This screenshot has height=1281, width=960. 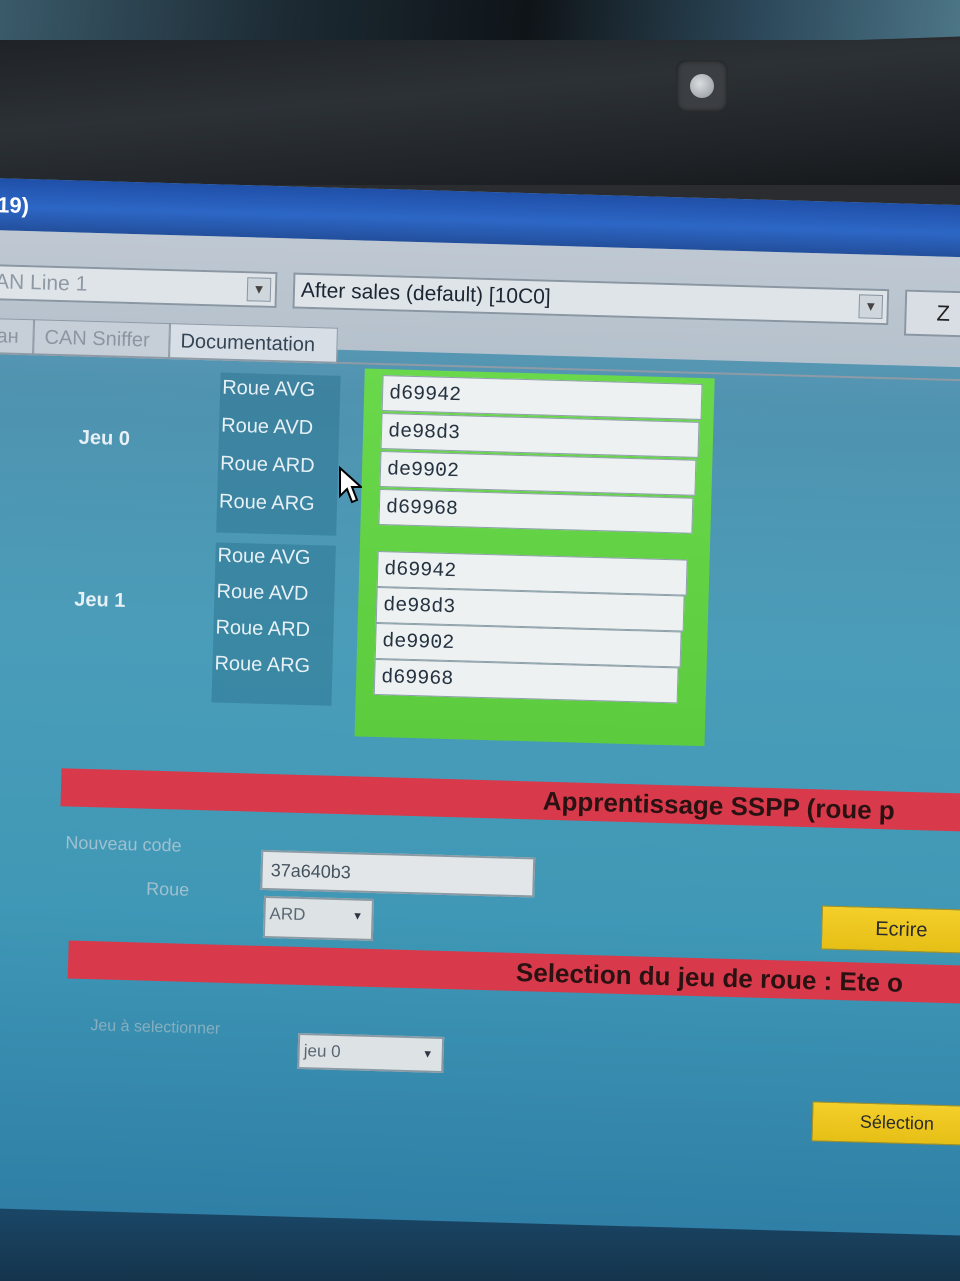 What do you see at coordinates (10, 336) in the screenshot?
I see `tab-label: ан` at bounding box center [10, 336].